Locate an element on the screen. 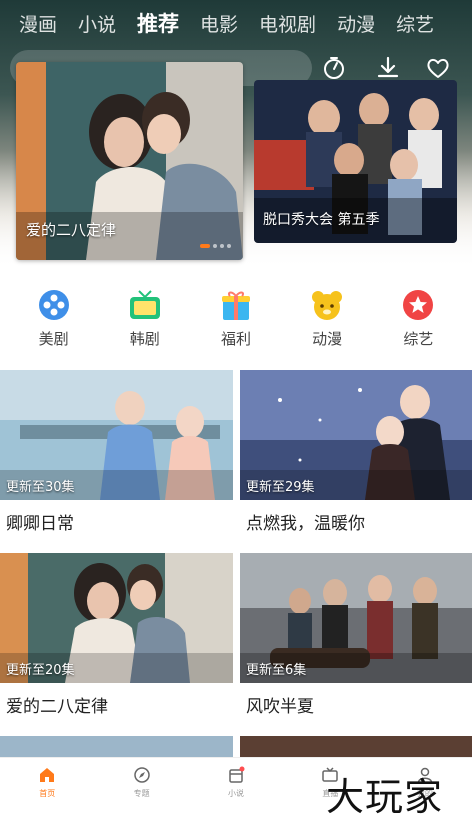  tab-novel: 小说 is located at coordinates (97, 23).